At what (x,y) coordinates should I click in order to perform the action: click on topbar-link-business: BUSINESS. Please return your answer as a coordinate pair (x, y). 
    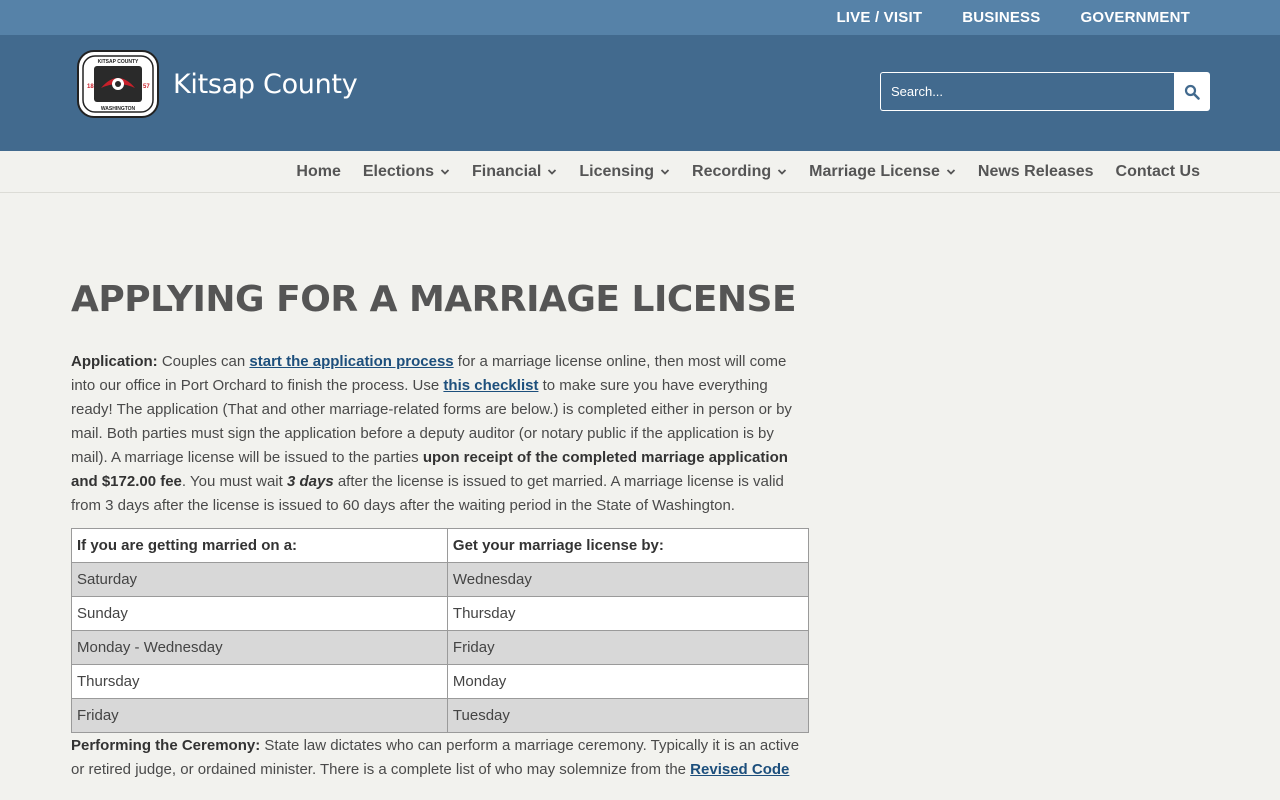
    Looking at the image, I should click on (1001, 17).